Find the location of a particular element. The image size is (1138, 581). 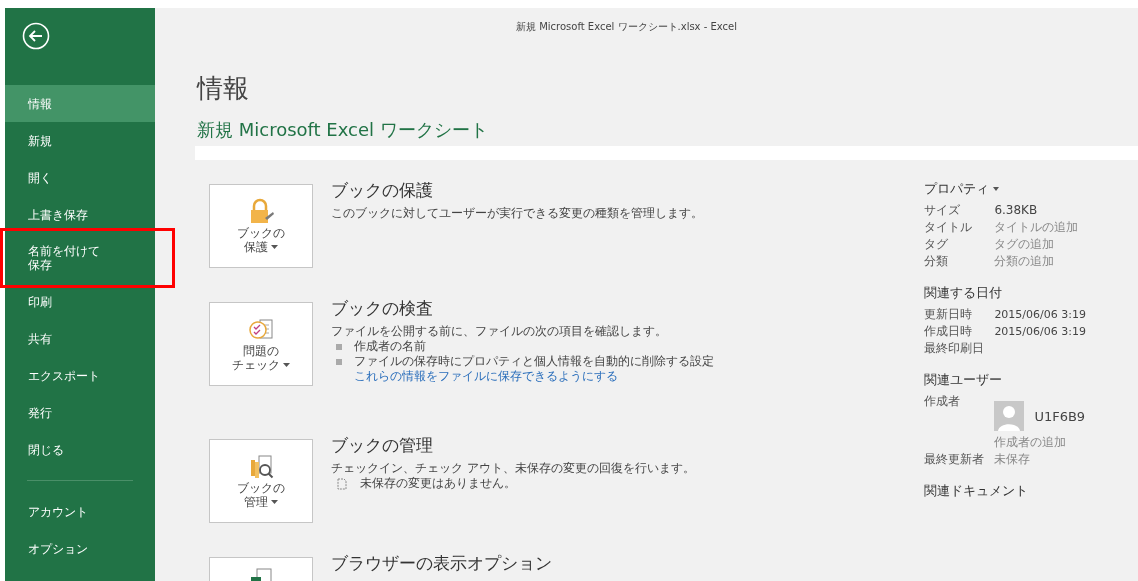

bullet-text: 作成者の名前 is located at coordinates (390, 346).